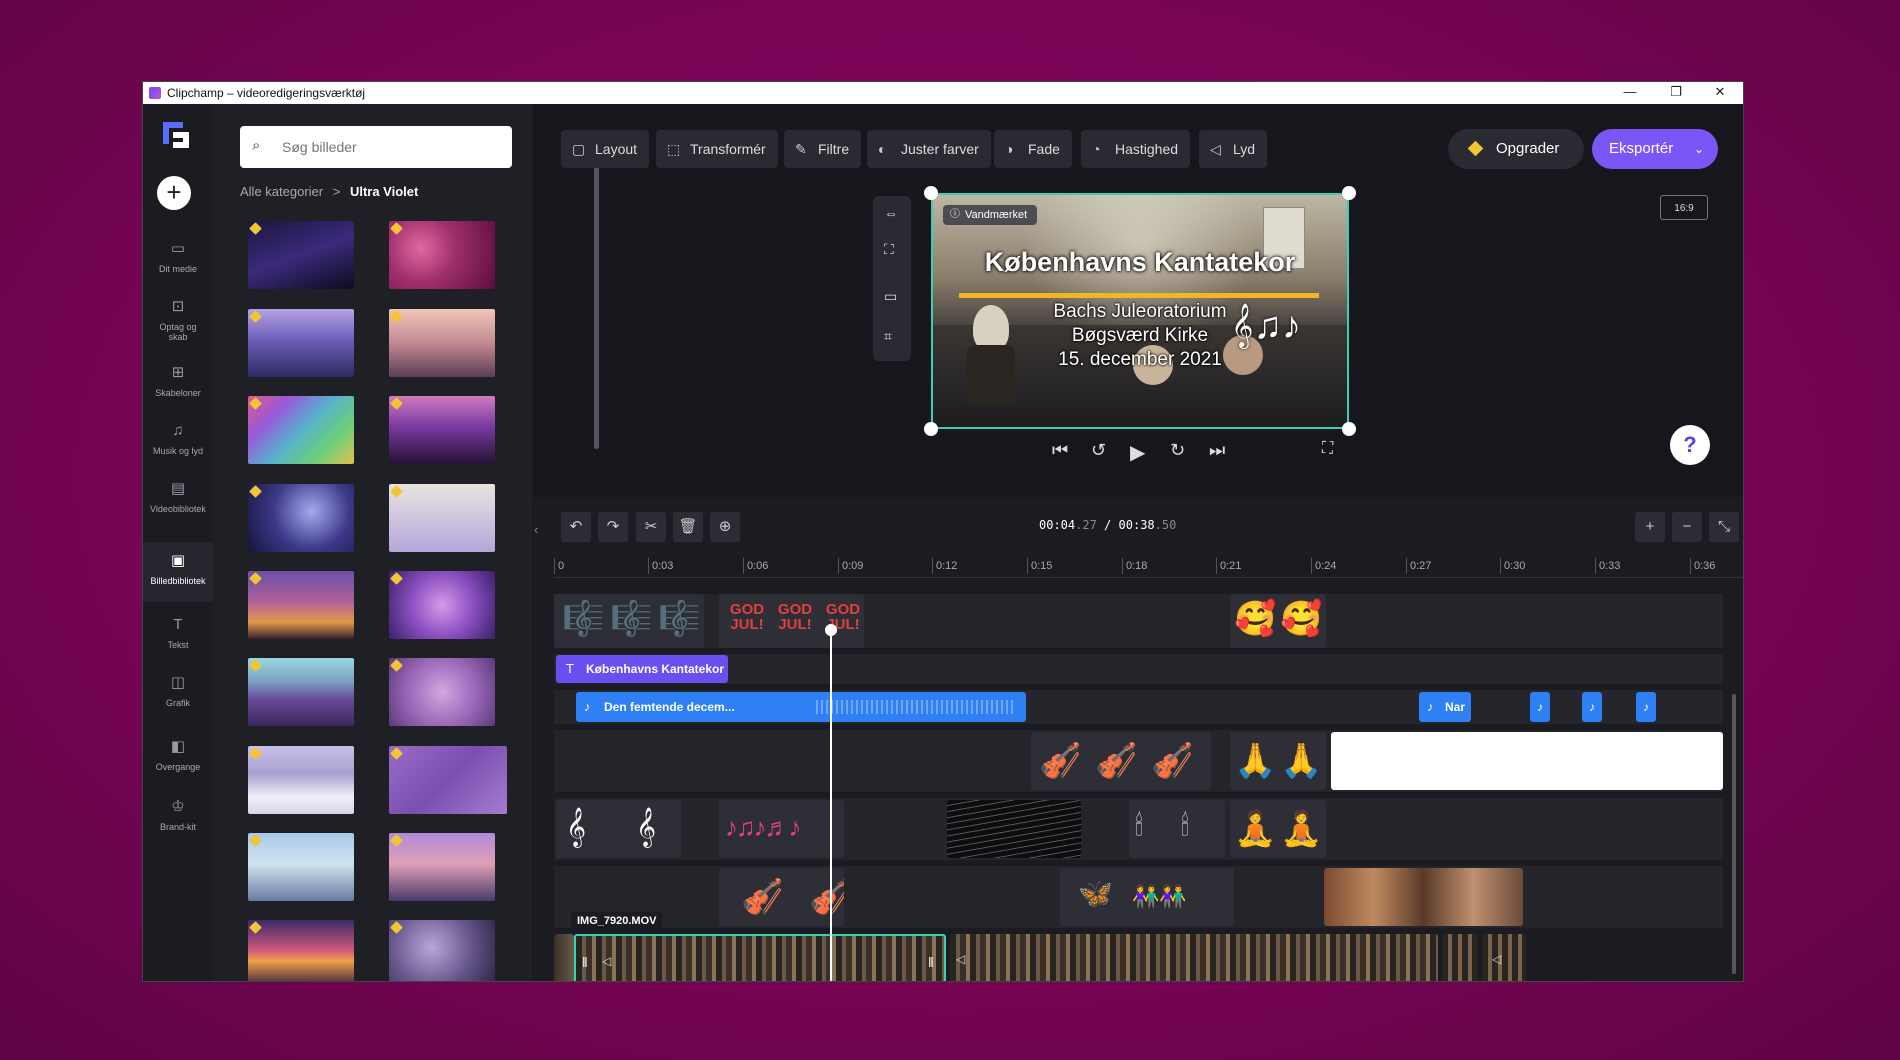 This screenshot has width=1900, height=1060. Describe the element at coordinates (1720, 93) in the screenshot. I see `close-button: ✕` at that location.